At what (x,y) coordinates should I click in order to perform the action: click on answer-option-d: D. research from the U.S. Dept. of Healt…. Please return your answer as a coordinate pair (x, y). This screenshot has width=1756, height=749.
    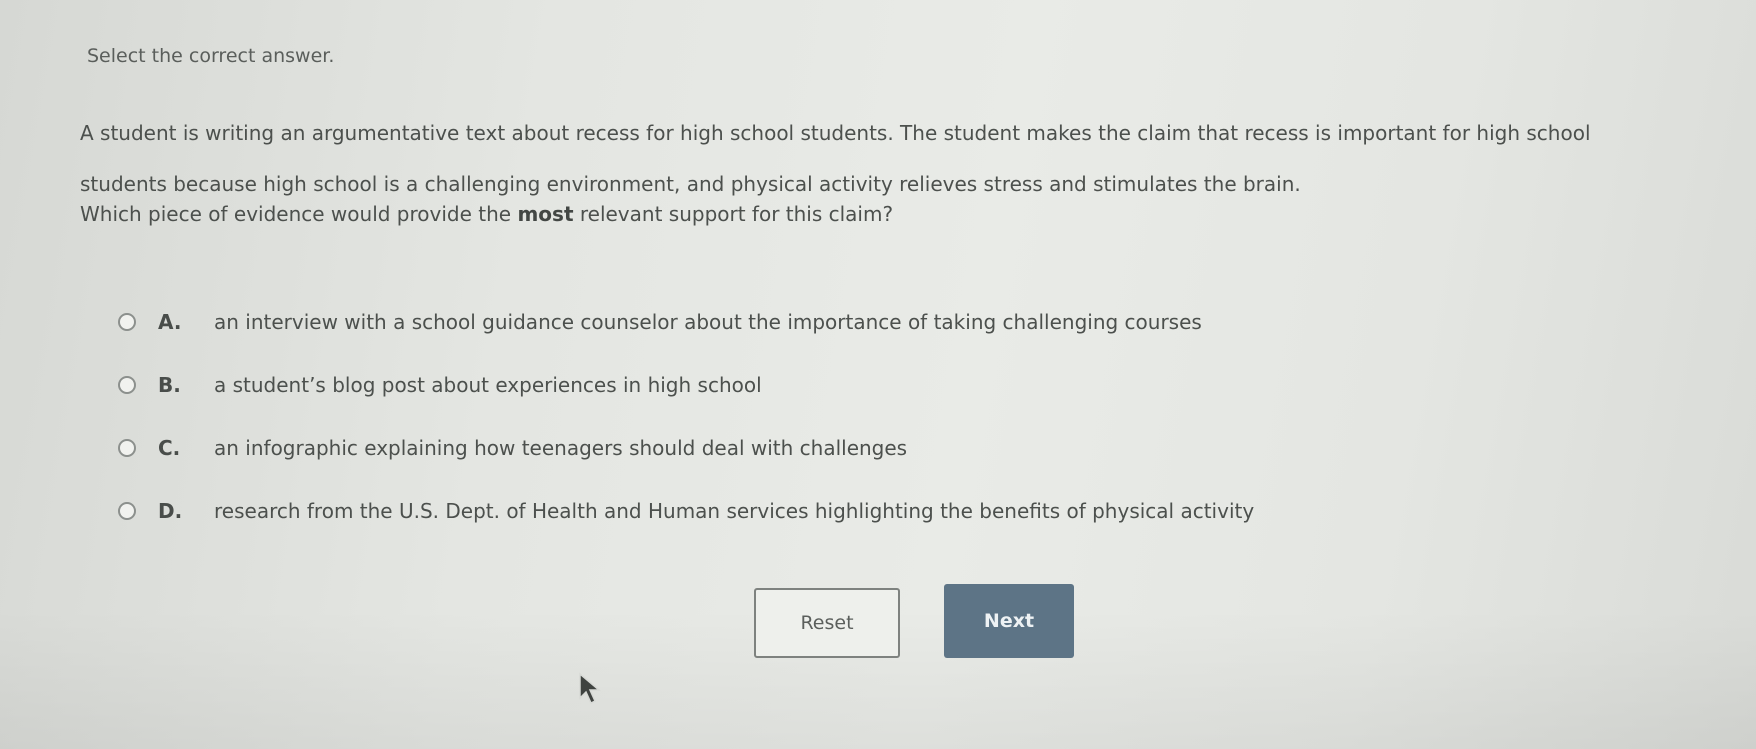
    Looking at the image, I should click on (686, 510).